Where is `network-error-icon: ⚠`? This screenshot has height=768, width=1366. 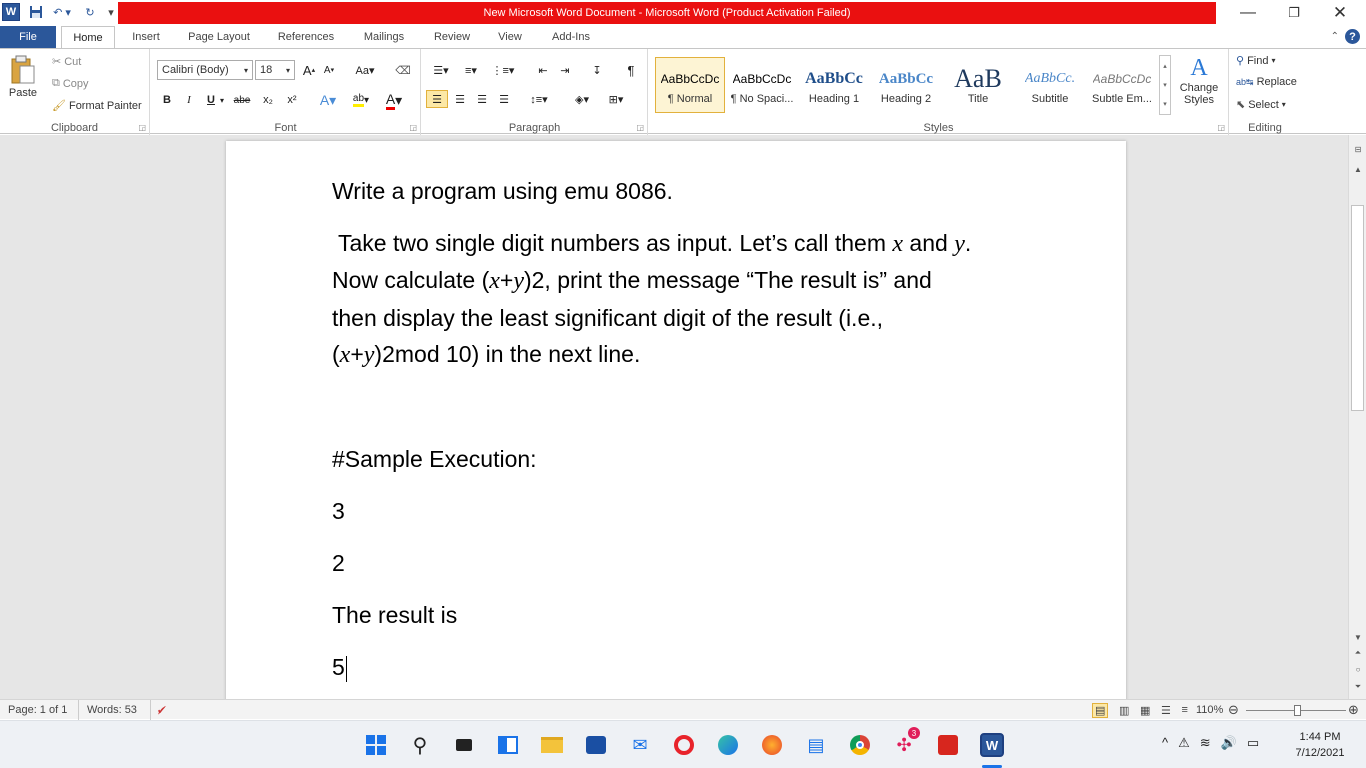 network-error-icon: ⚠ is located at coordinates (1184, 743).